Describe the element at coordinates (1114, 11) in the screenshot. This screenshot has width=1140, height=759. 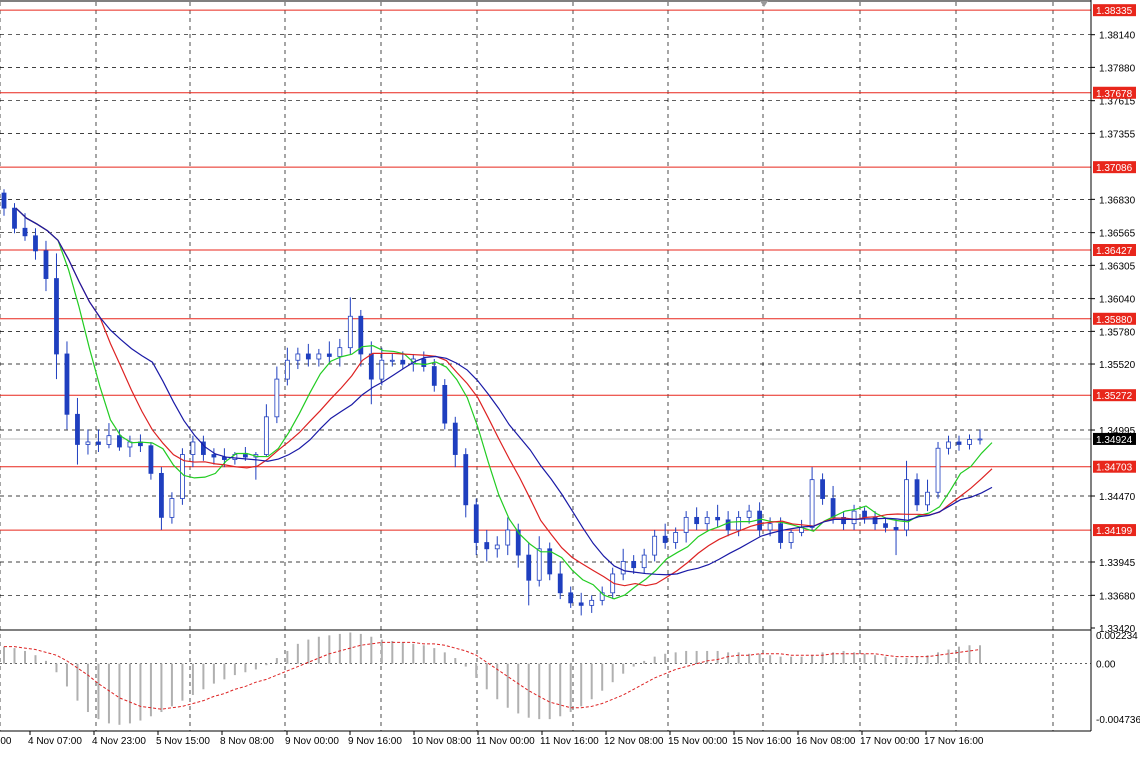
I see `price-level-label-0: 1.38335` at that location.